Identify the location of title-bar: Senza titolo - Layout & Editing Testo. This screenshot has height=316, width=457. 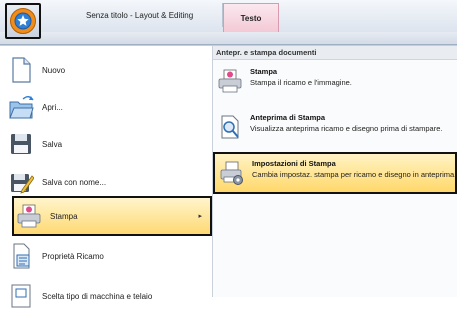
(228, 19).